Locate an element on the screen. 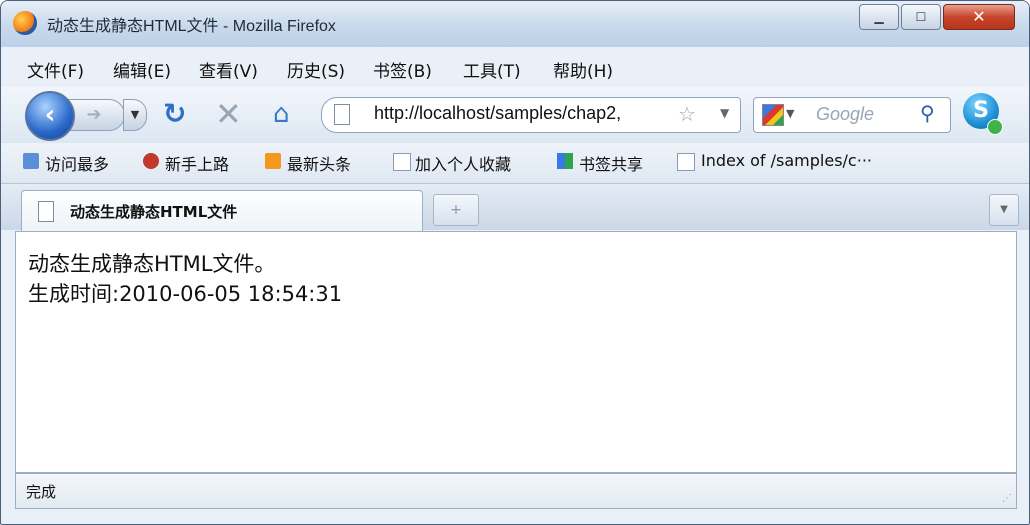 The width and height of the screenshot is (1030, 525). google-icon is located at coordinates (773, 115).